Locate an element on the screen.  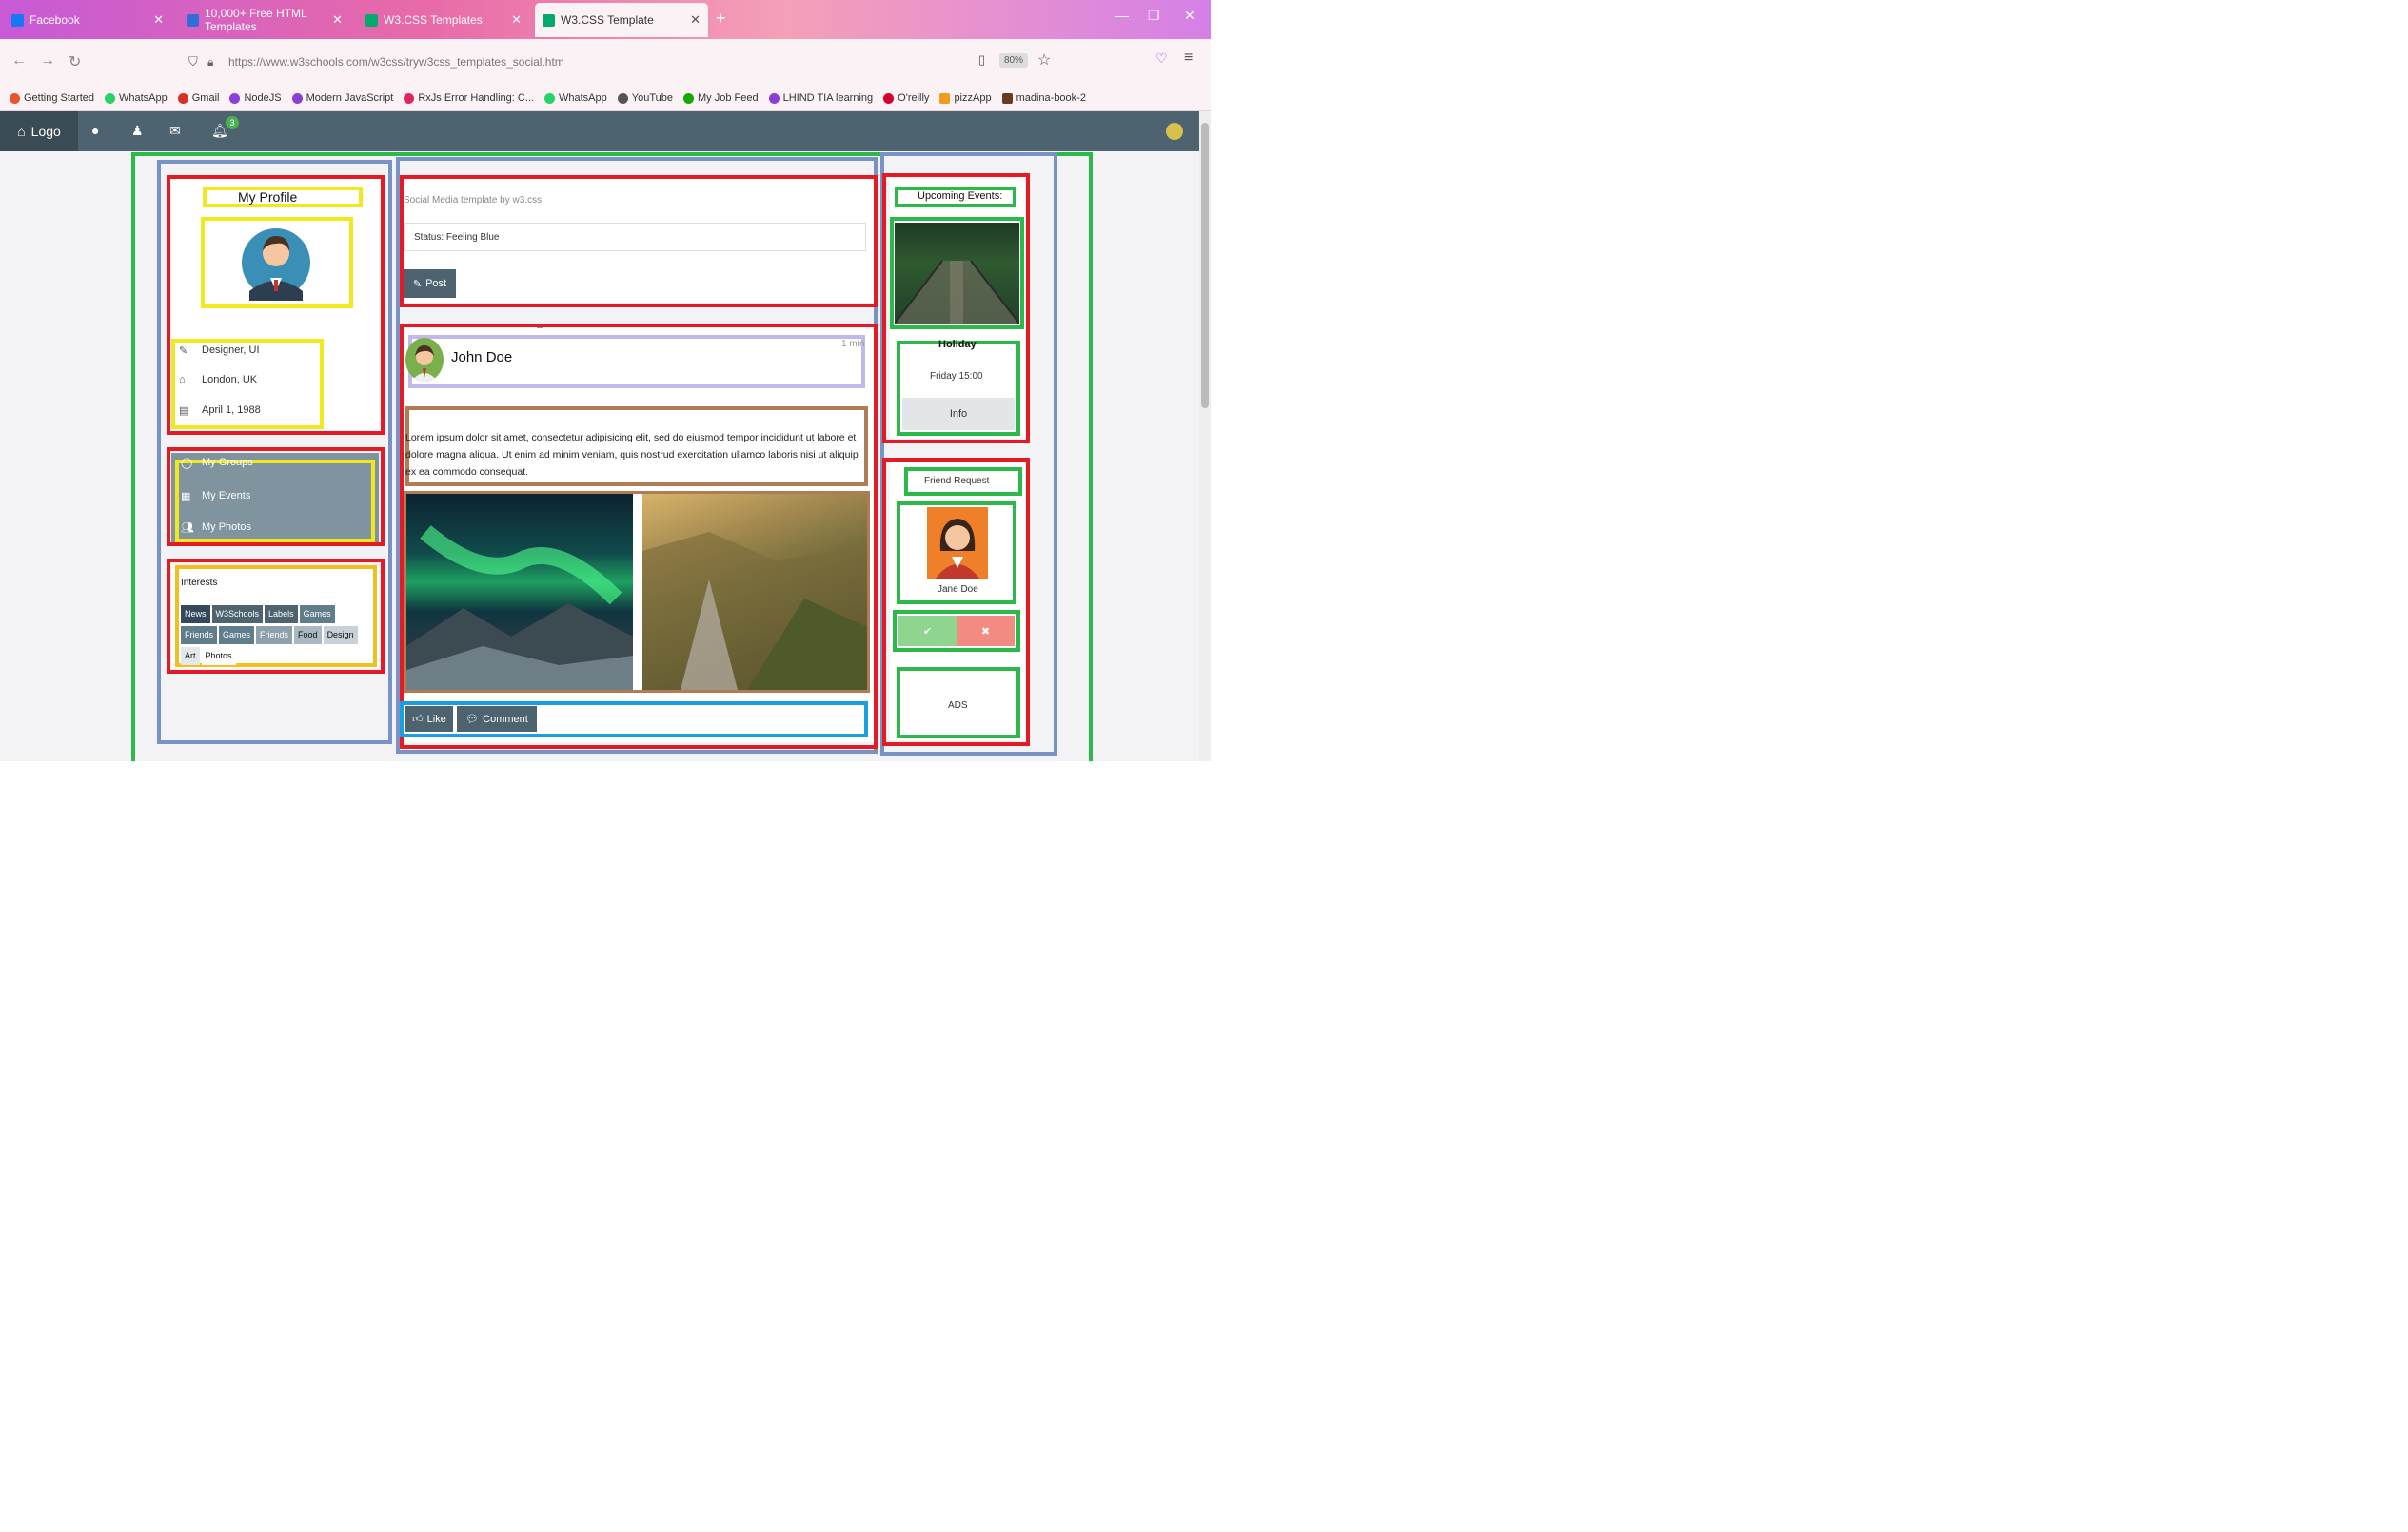
user-icon: ♟ is located at coordinates (137, 131).